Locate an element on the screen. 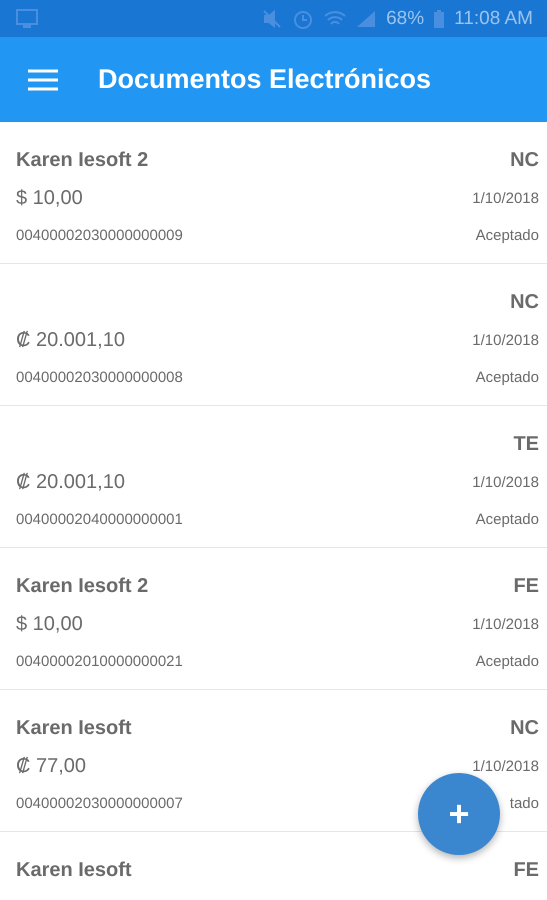 This screenshot has height=900, width=547. battery-icon is located at coordinates (439, 19).